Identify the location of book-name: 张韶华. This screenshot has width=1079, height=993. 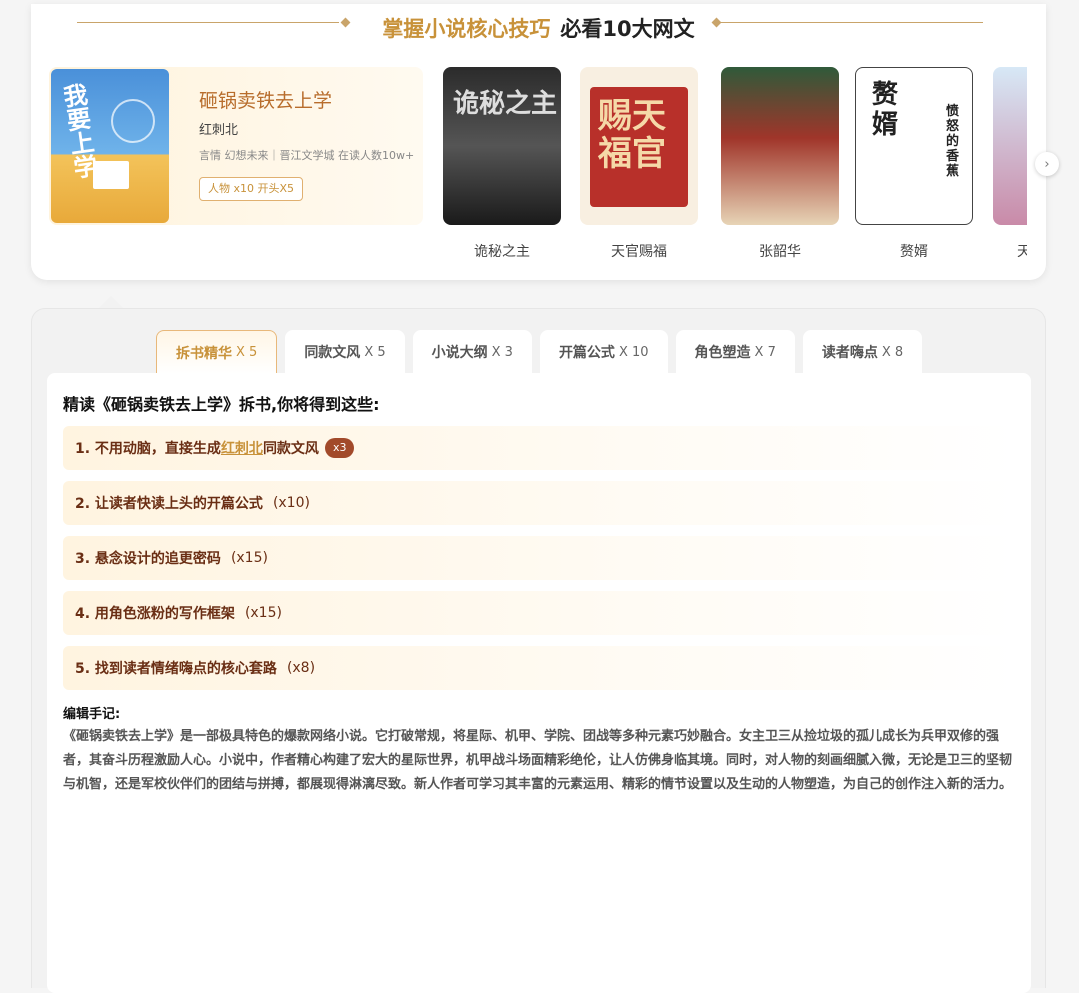
(780, 251).